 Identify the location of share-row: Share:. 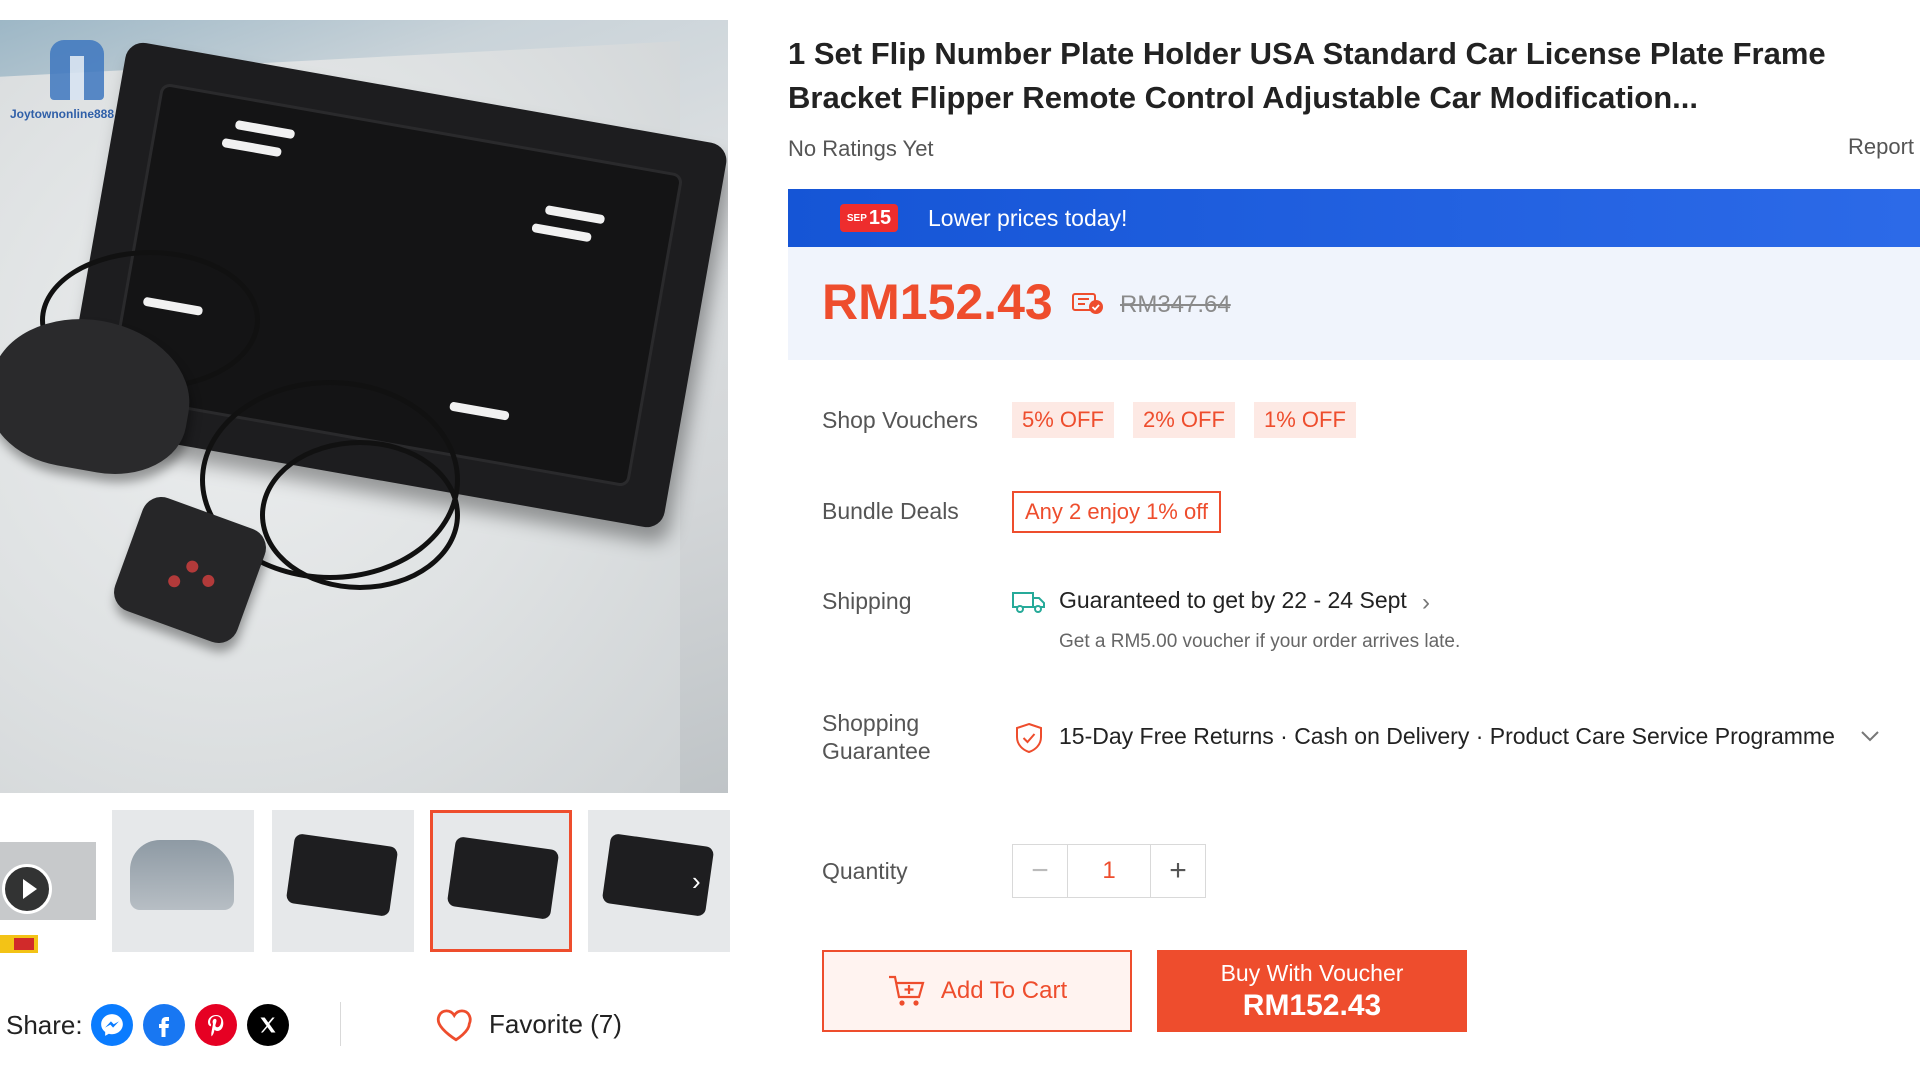
(152, 1025).